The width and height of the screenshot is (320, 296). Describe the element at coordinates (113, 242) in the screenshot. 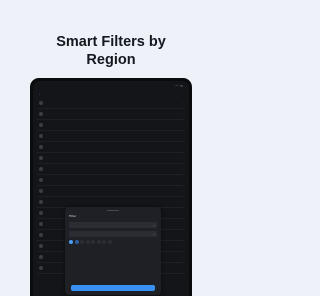

I see `region-chips` at that location.